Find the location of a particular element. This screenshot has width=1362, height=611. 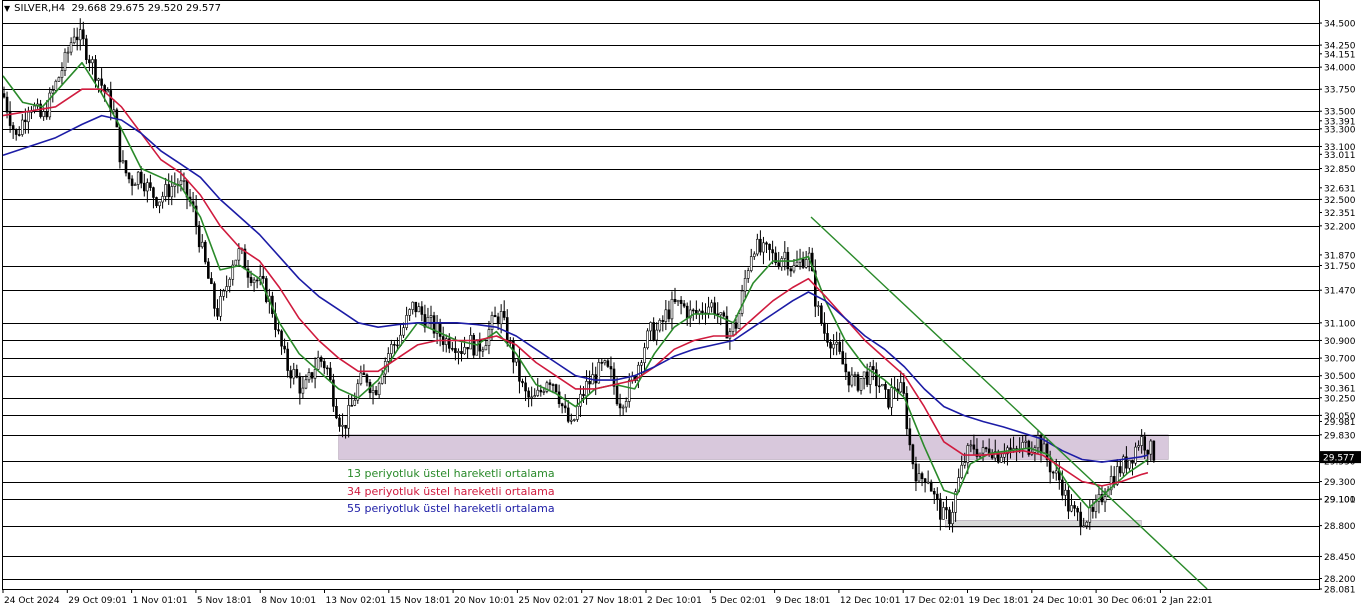

y-tick-label: 28.450 is located at coordinates (1340, 558).